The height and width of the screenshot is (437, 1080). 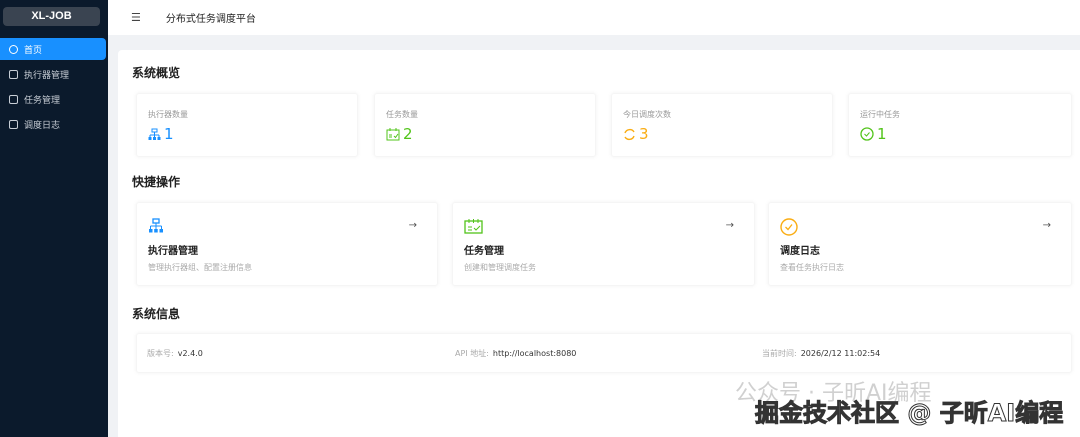 What do you see at coordinates (484, 251) in the screenshot?
I see `quick-title: 任务管理` at bounding box center [484, 251].